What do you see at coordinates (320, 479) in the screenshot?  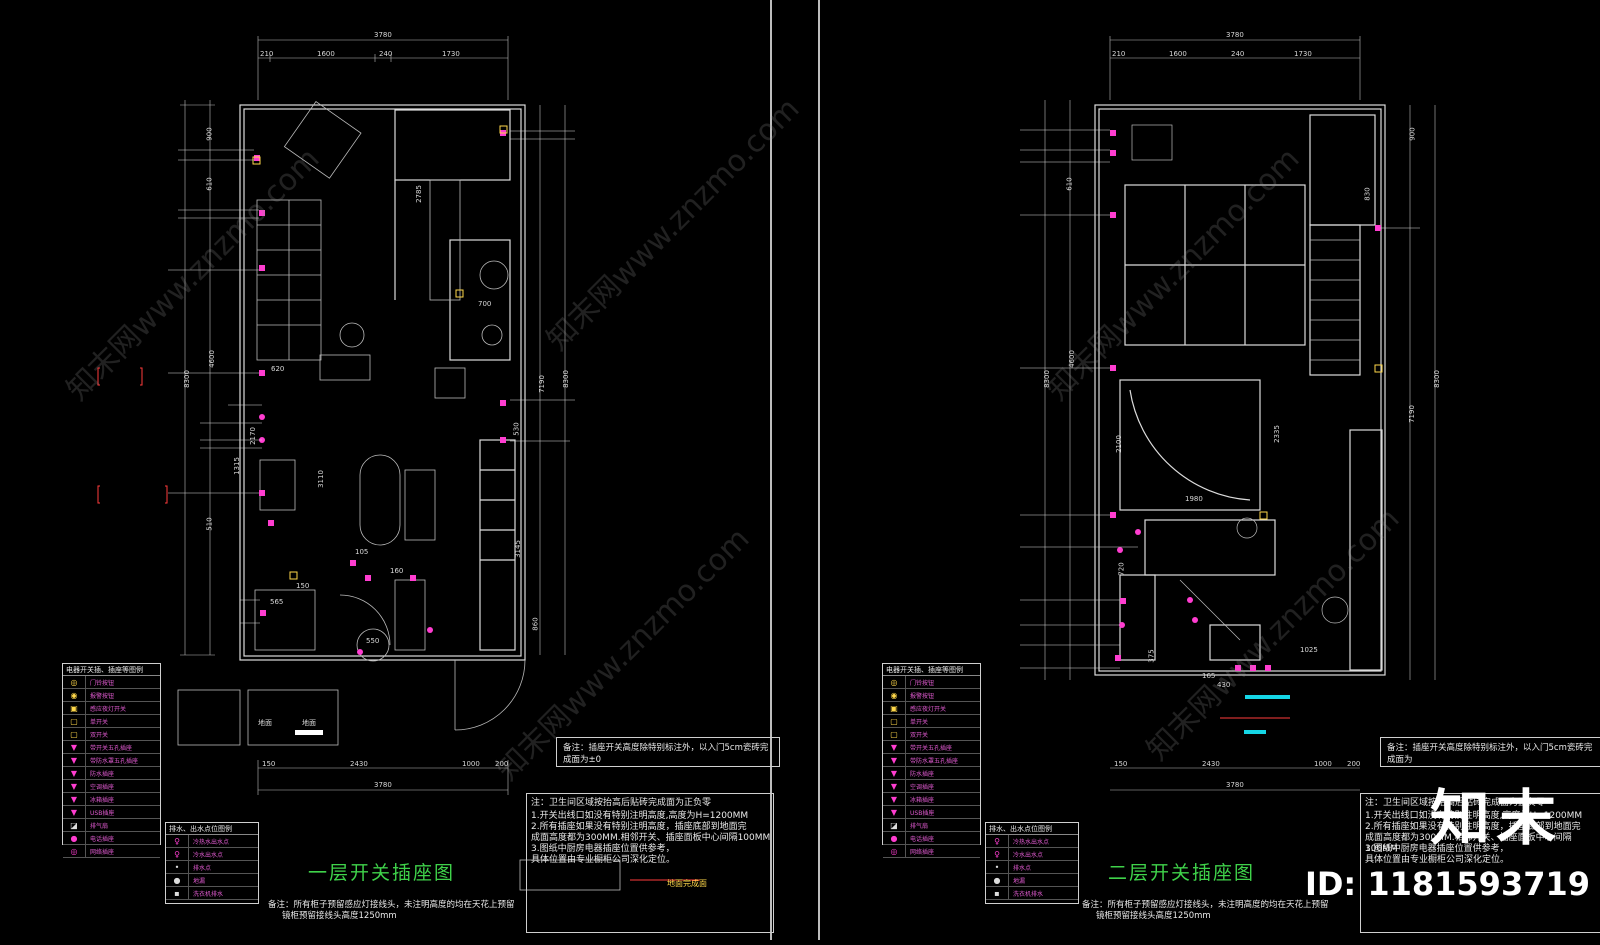 I see `dim-3110: 3110` at bounding box center [320, 479].